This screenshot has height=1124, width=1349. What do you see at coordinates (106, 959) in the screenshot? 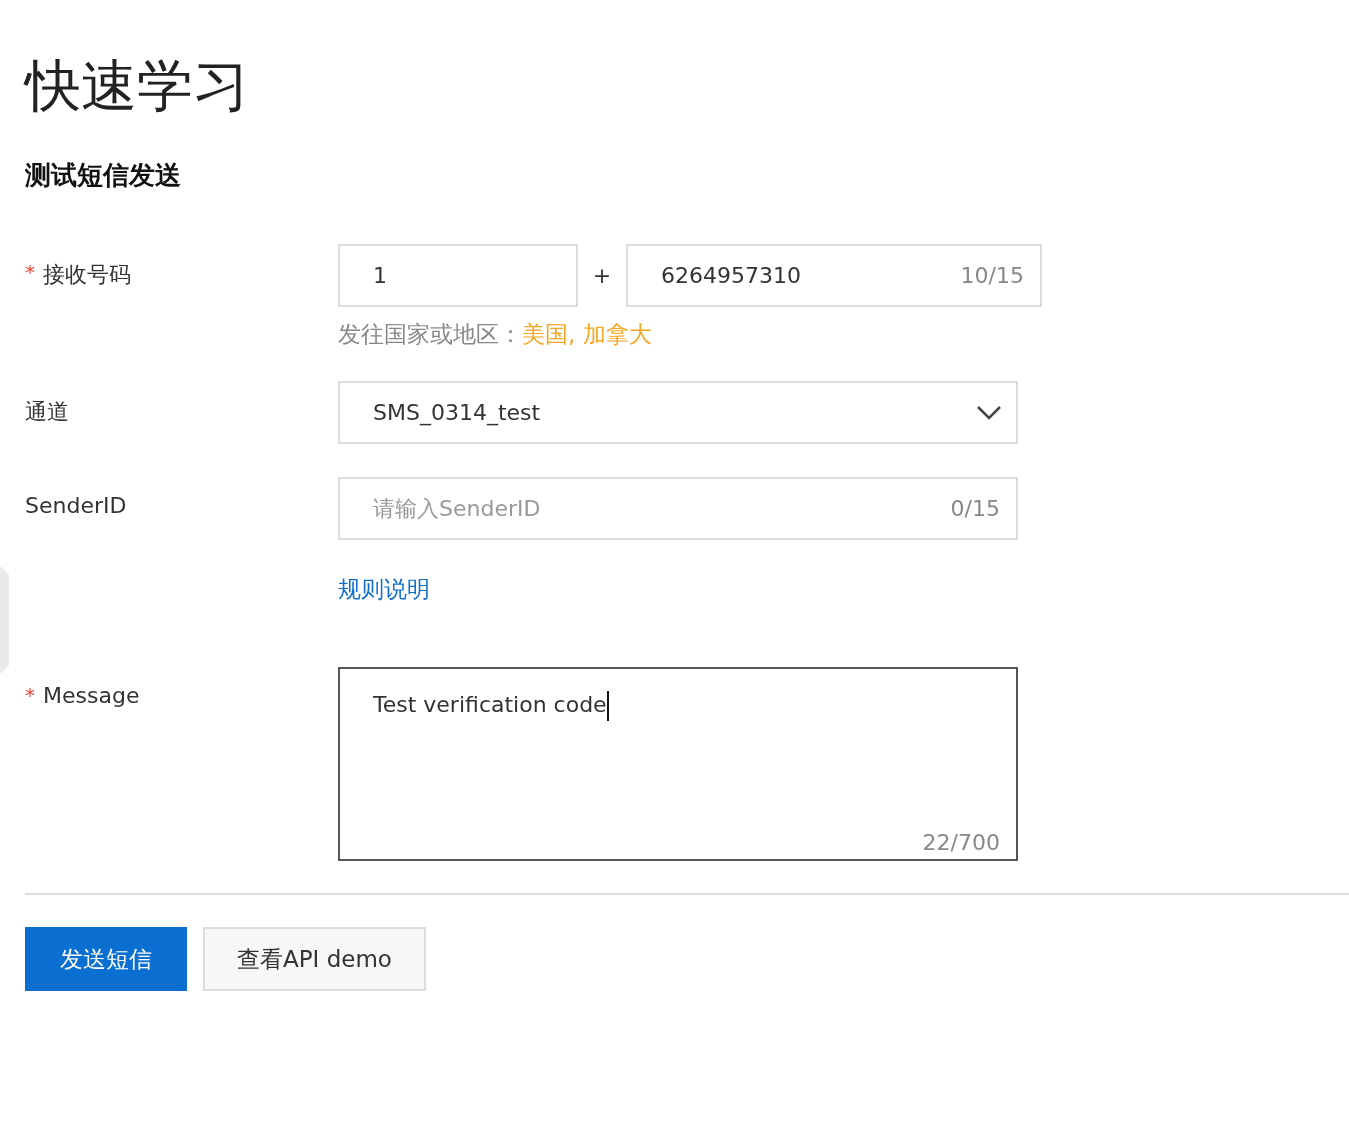
I see `send-sms-button: 发送短信` at bounding box center [106, 959].